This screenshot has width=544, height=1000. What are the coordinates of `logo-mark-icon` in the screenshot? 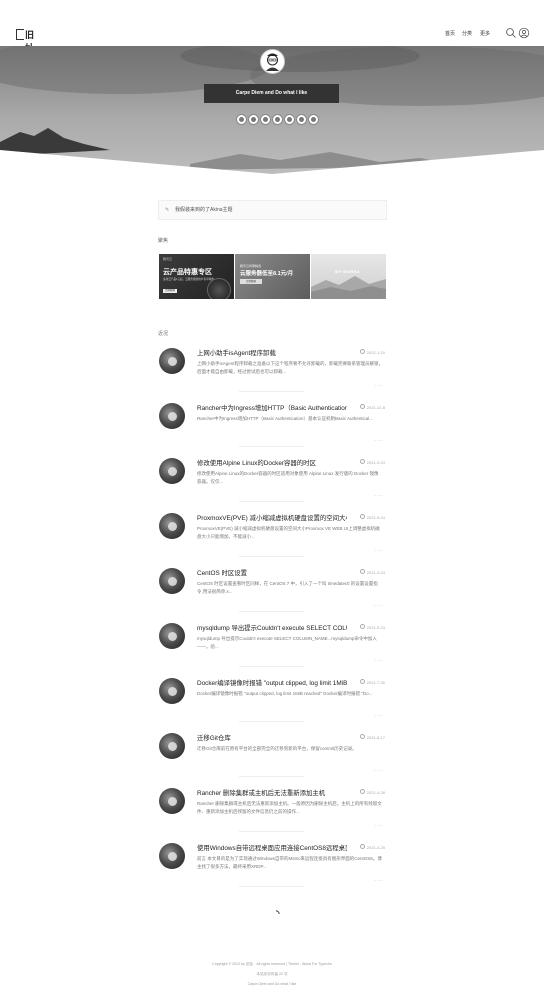 It's located at (20, 34).